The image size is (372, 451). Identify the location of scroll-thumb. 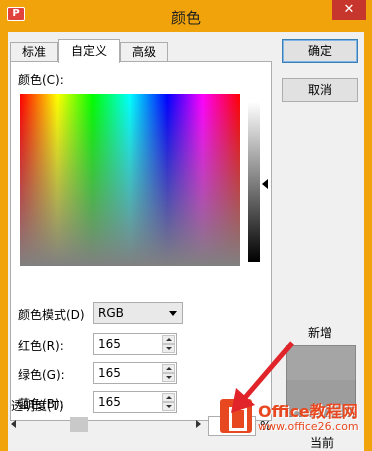
(79, 424).